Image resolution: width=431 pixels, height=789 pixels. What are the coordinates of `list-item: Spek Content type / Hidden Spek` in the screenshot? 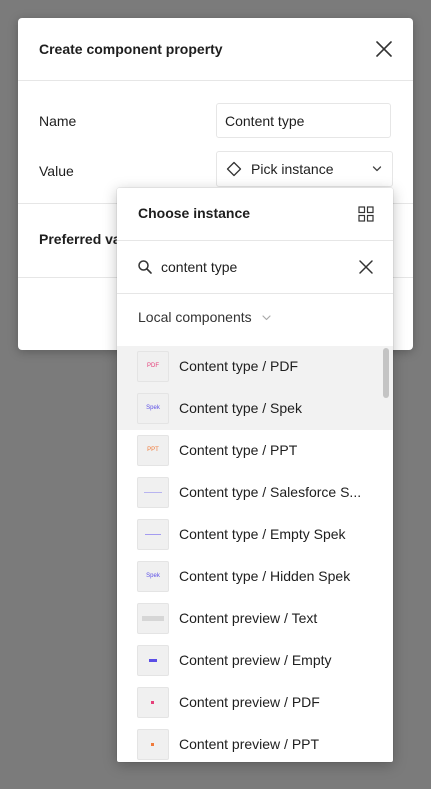 It's located at (255, 577).